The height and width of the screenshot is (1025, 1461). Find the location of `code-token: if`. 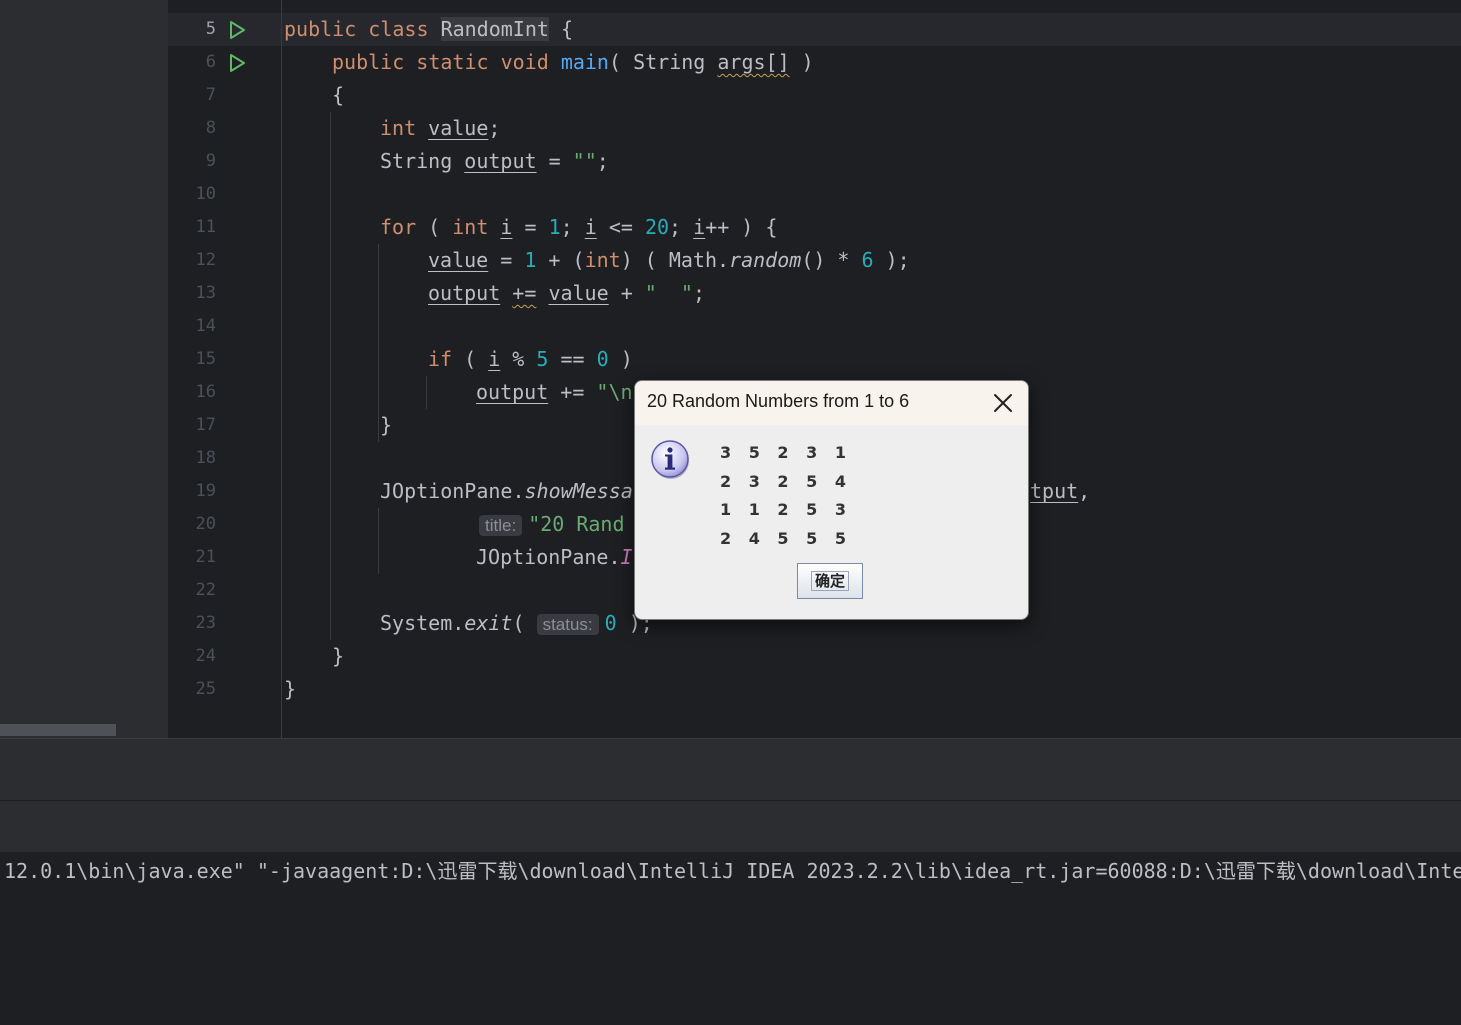

code-token: if is located at coordinates (440, 359).